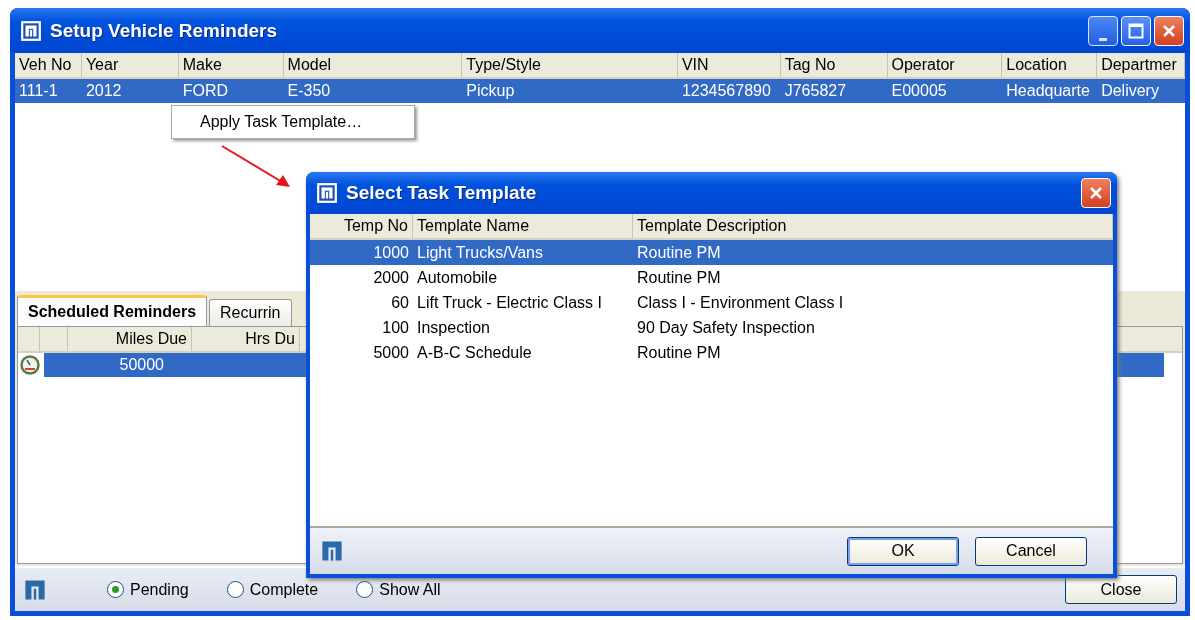 The width and height of the screenshot is (1195, 620). I want to click on table-cell-text: Class I - Environment Class I, so click(740, 303).